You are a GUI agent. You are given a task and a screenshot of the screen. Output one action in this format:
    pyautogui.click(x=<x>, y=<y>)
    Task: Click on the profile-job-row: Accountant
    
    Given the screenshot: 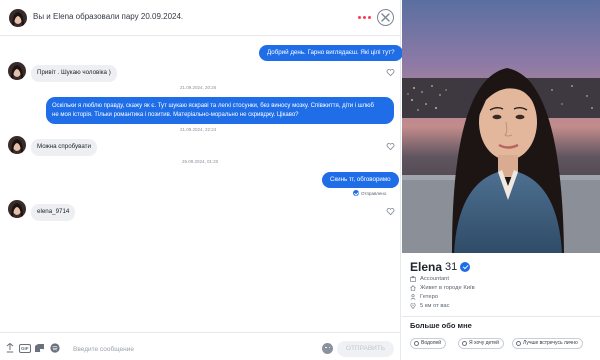 What is the action you would take?
    pyautogui.click(x=429, y=279)
    